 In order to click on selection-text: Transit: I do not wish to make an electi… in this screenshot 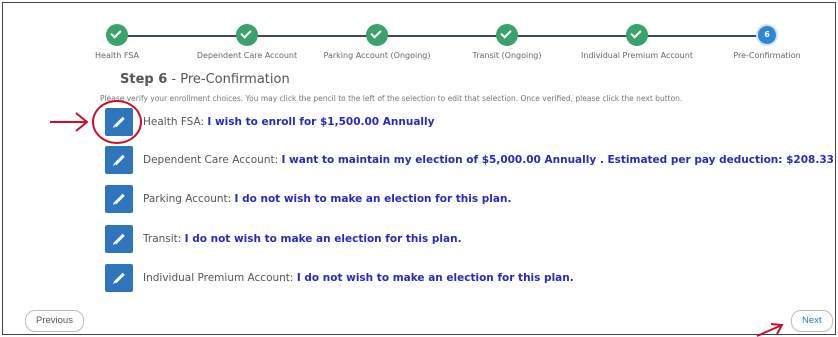, I will do `click(302, 239)`.